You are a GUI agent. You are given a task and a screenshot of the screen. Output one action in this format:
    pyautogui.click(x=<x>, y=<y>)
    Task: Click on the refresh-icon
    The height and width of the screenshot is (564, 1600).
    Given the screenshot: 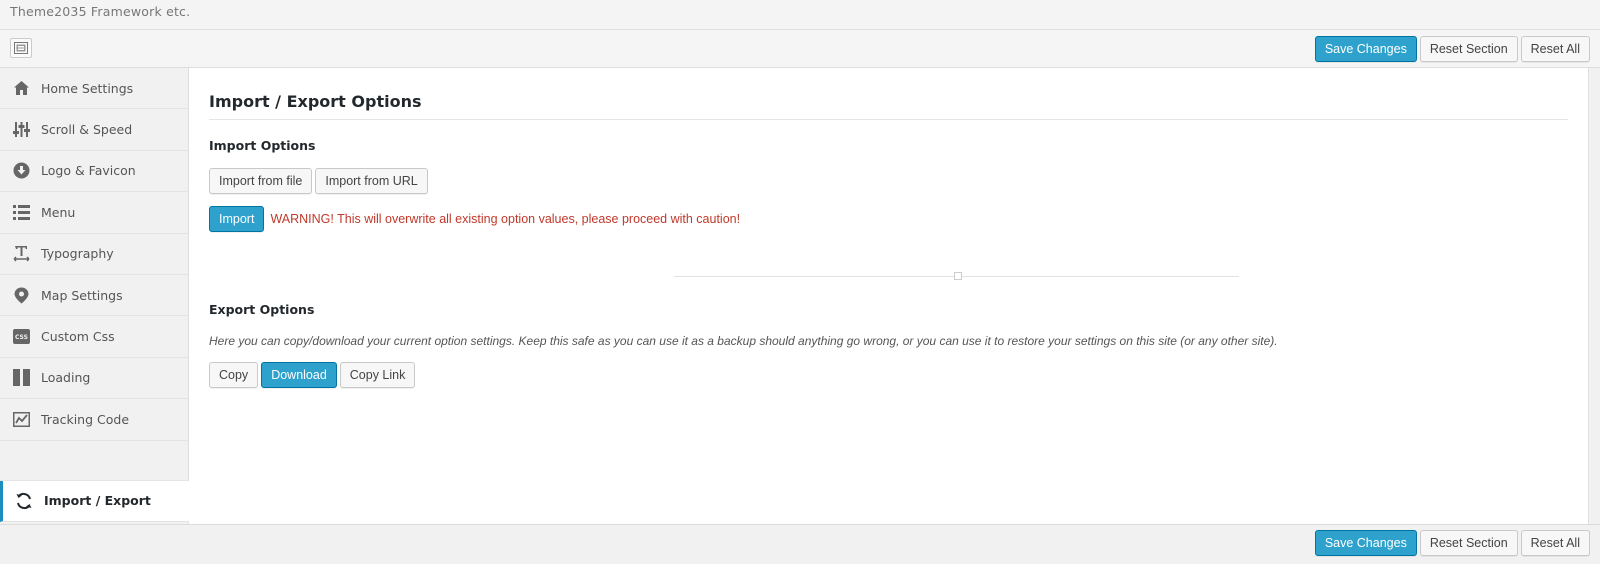 What is the action you would take?
    pyautogui.click(x=24, y=501)
    